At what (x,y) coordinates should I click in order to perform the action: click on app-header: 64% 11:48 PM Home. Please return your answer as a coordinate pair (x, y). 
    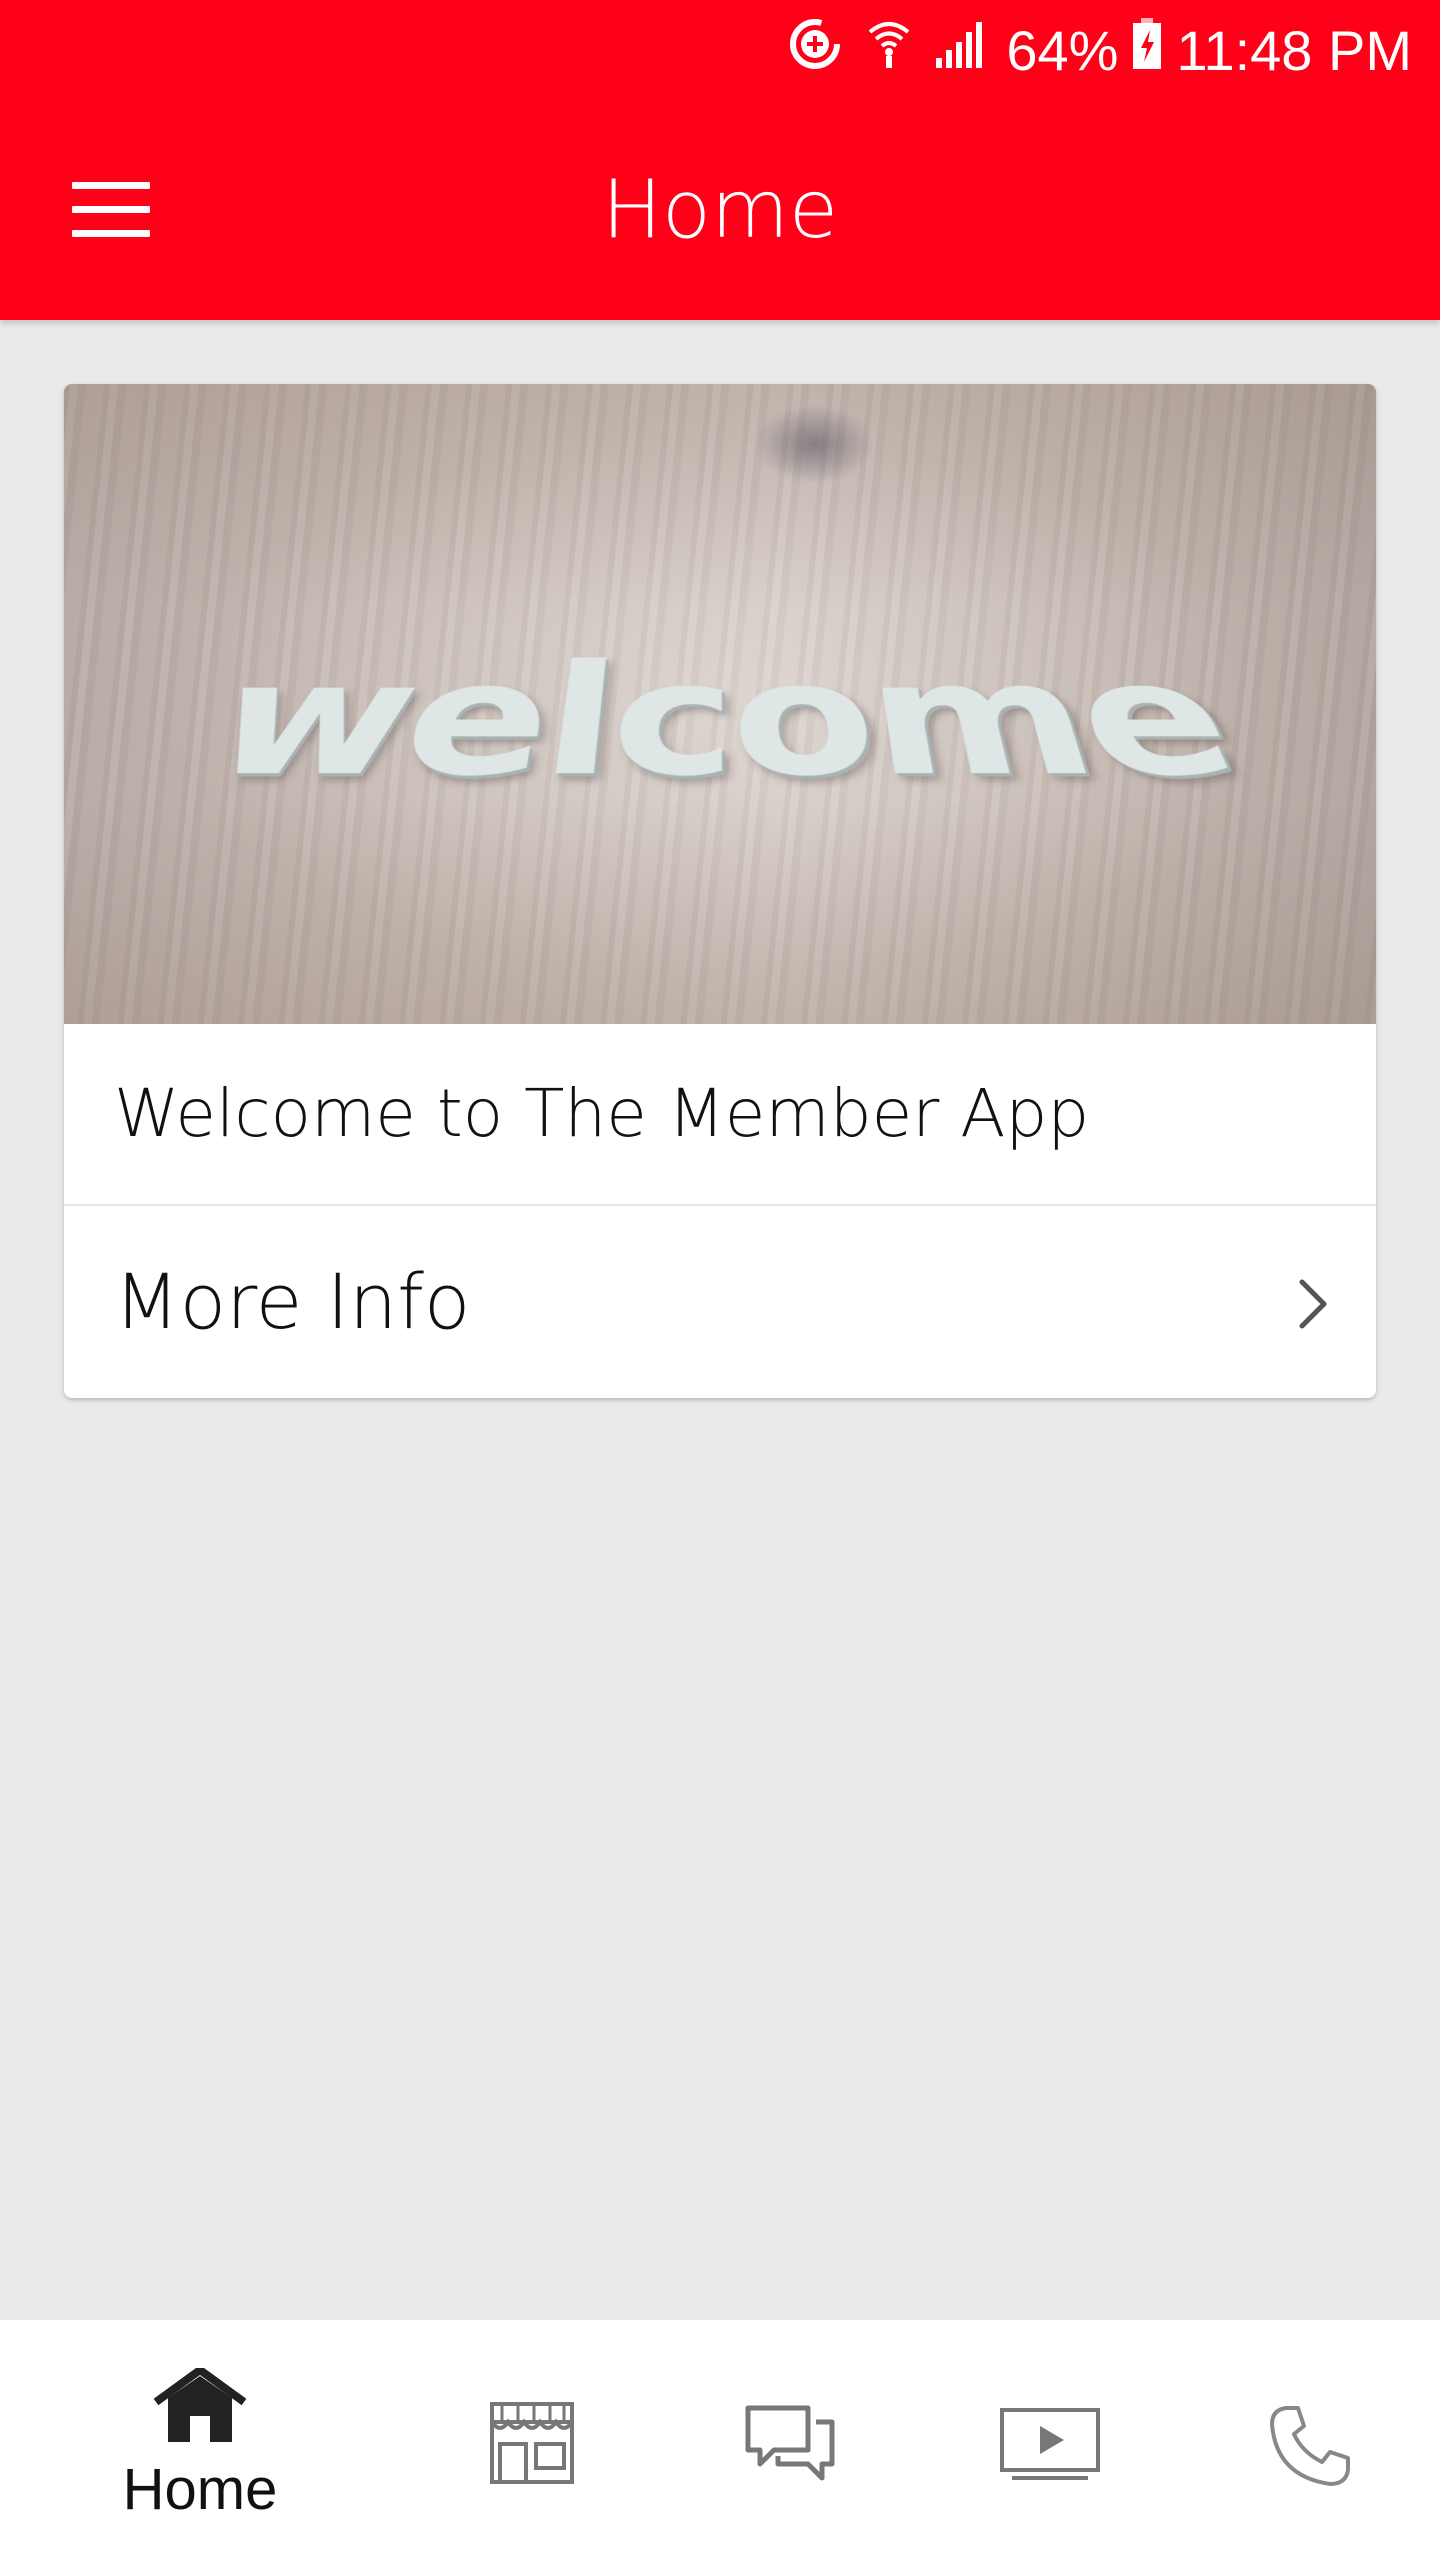
    Looking at the image, I should click on (720, 160).